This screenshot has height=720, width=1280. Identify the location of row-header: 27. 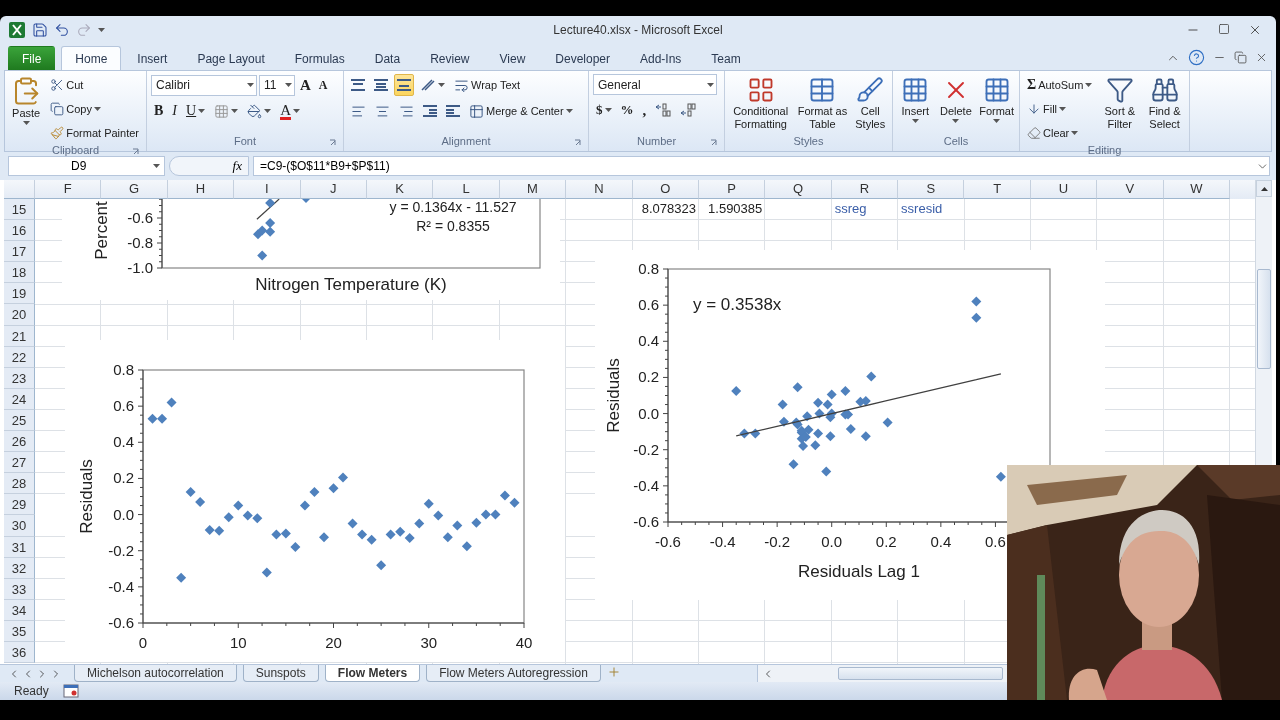
(19, 463).